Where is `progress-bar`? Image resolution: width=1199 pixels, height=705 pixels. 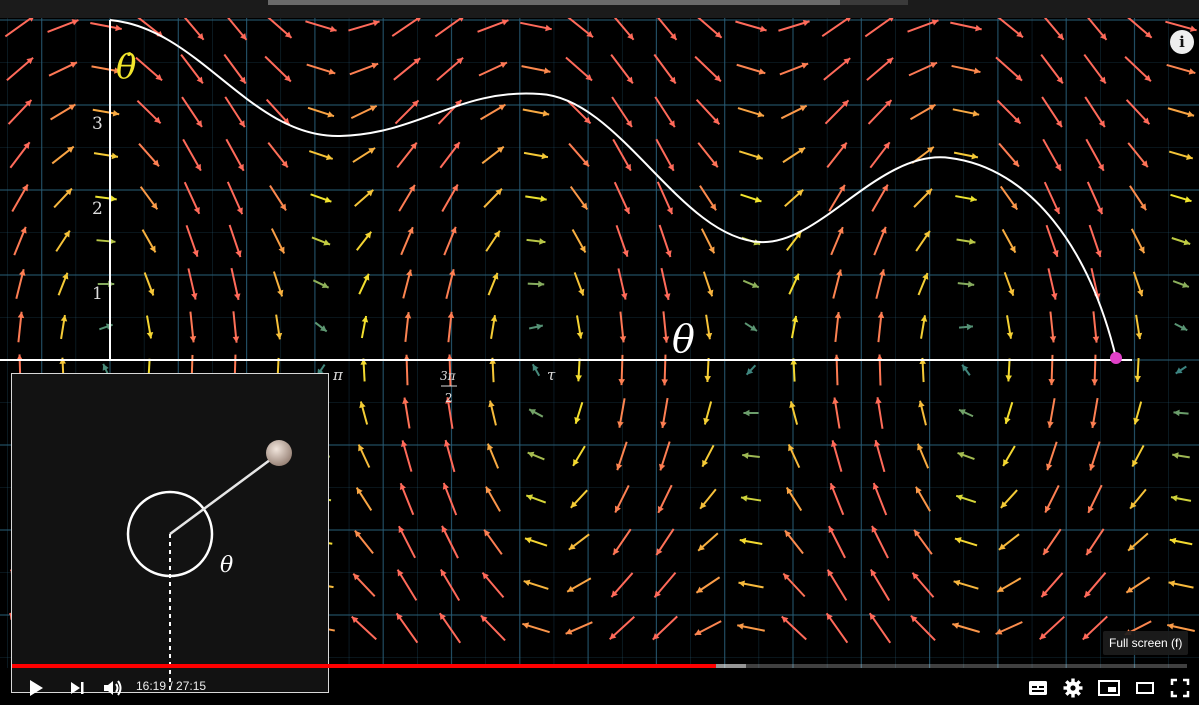 progress-bar is located at coordinates (599, 666).